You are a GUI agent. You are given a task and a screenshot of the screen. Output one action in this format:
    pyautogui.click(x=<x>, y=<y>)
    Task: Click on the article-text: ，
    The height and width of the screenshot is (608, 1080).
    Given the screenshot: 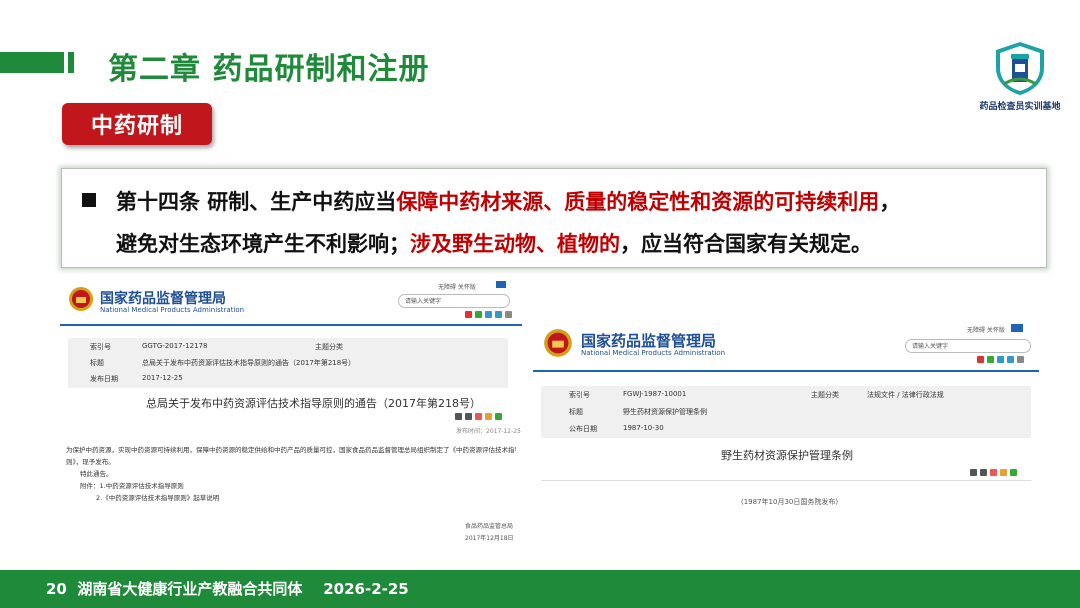 What is the action you would take?
    pyautogui.click(x=890, y=202)
    